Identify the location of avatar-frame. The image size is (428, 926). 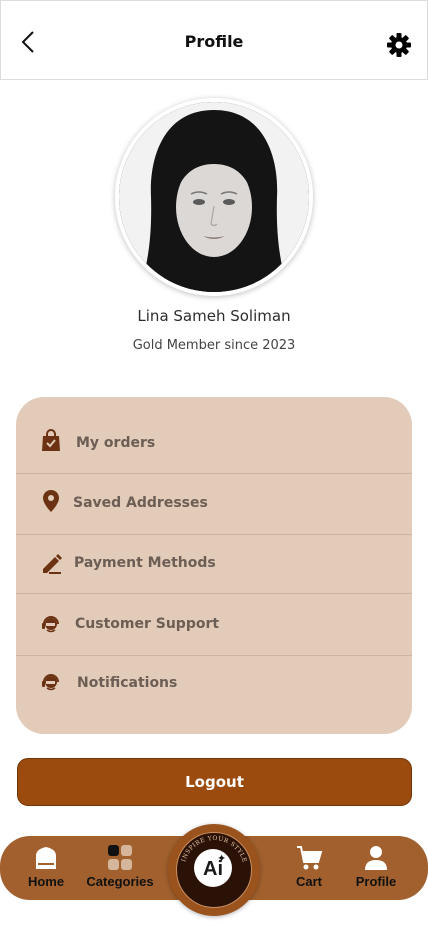
(214, 197).